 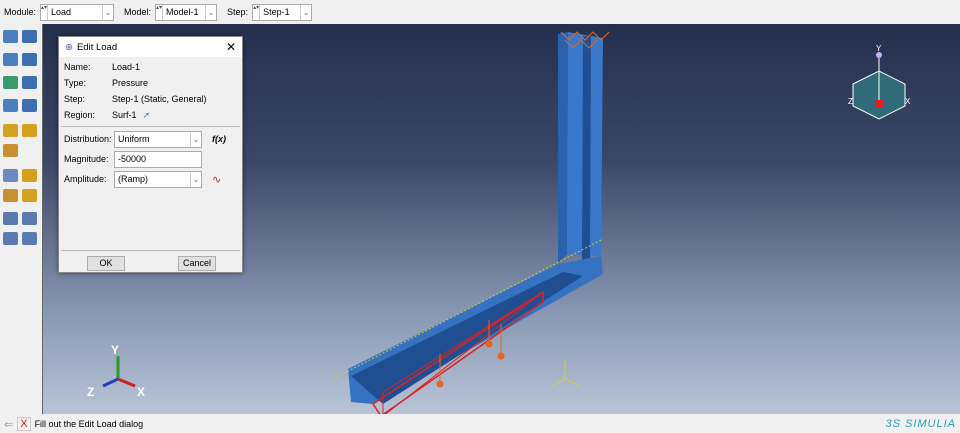 I want to click on type-label: Type:, so click(x=75, y=83).